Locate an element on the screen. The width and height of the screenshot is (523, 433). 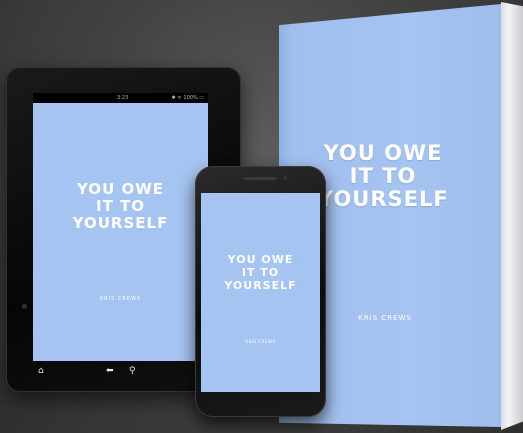
tablet-nav-bar: ⌂ ⬅ ⚲ is located at coordinates (120, 372).